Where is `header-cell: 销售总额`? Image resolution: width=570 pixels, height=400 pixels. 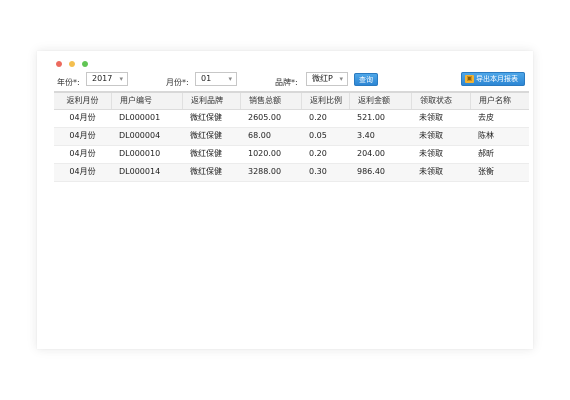 header-cell: 销售总额 is located at coordinates (270, 101).